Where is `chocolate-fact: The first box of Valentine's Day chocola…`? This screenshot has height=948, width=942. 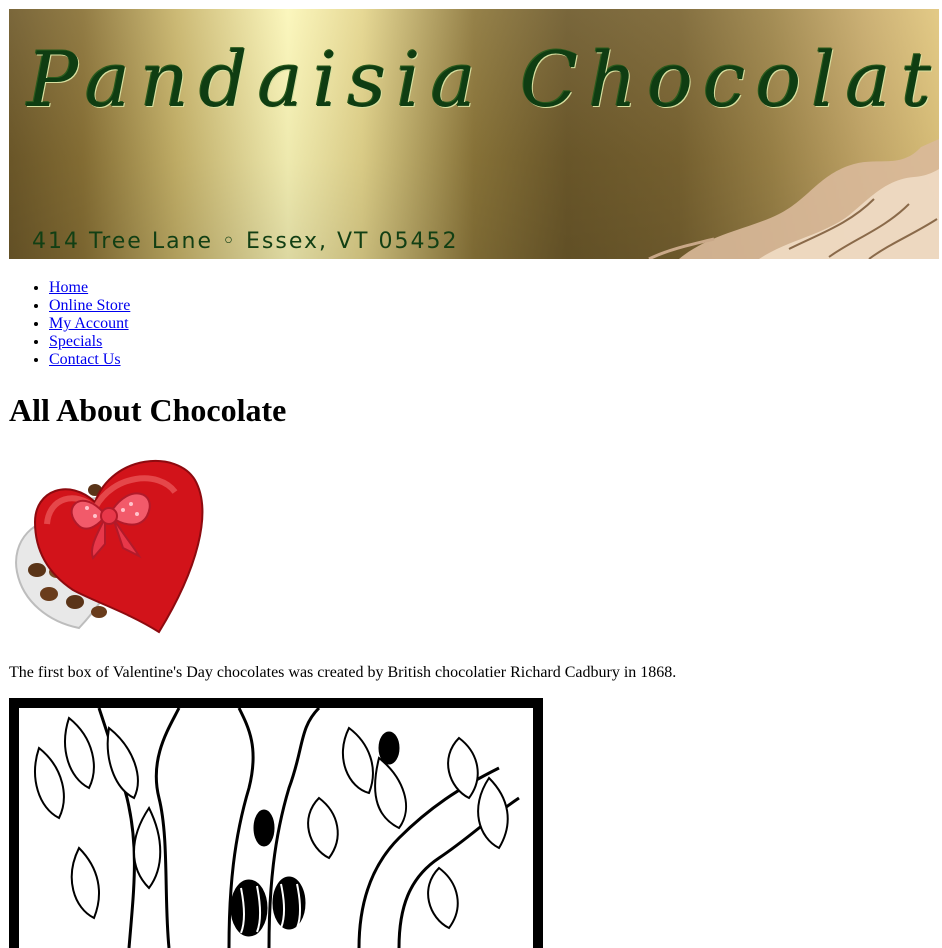 chocolate-fact: The first box of Valentine's Day chocola… is located at coordinates (343, 672).